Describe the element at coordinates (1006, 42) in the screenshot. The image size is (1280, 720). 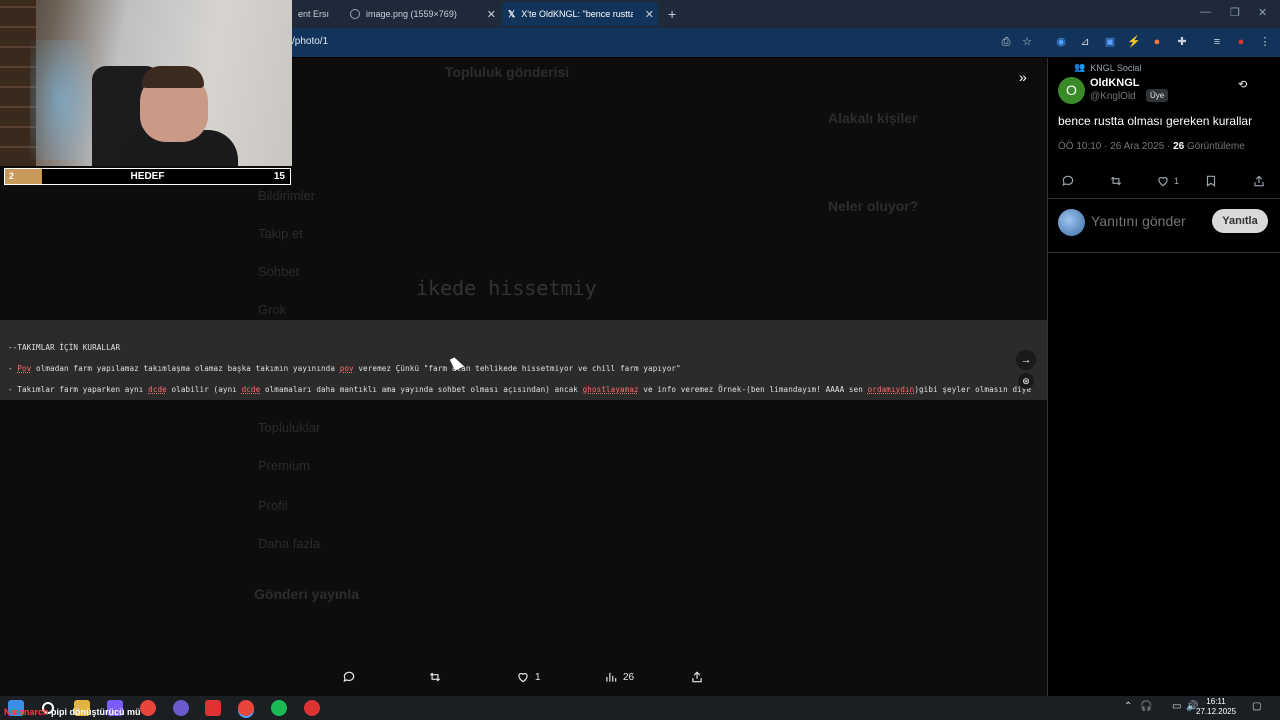
I see `install-app-icon: ⎙` at that location.